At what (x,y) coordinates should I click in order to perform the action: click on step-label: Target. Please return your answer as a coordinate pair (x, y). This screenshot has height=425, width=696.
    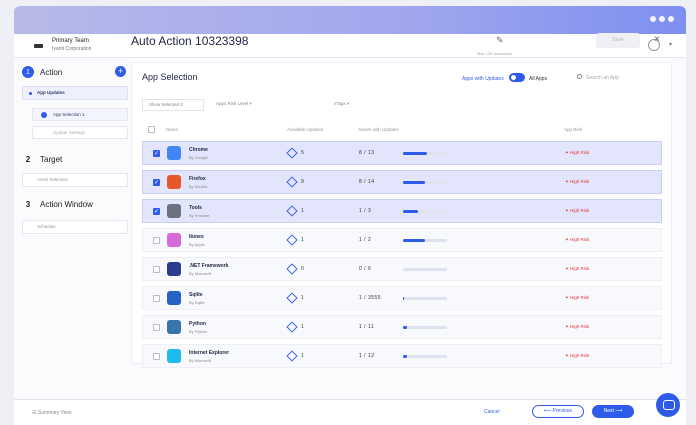
    Looking at the image, I should click on (51, 159).